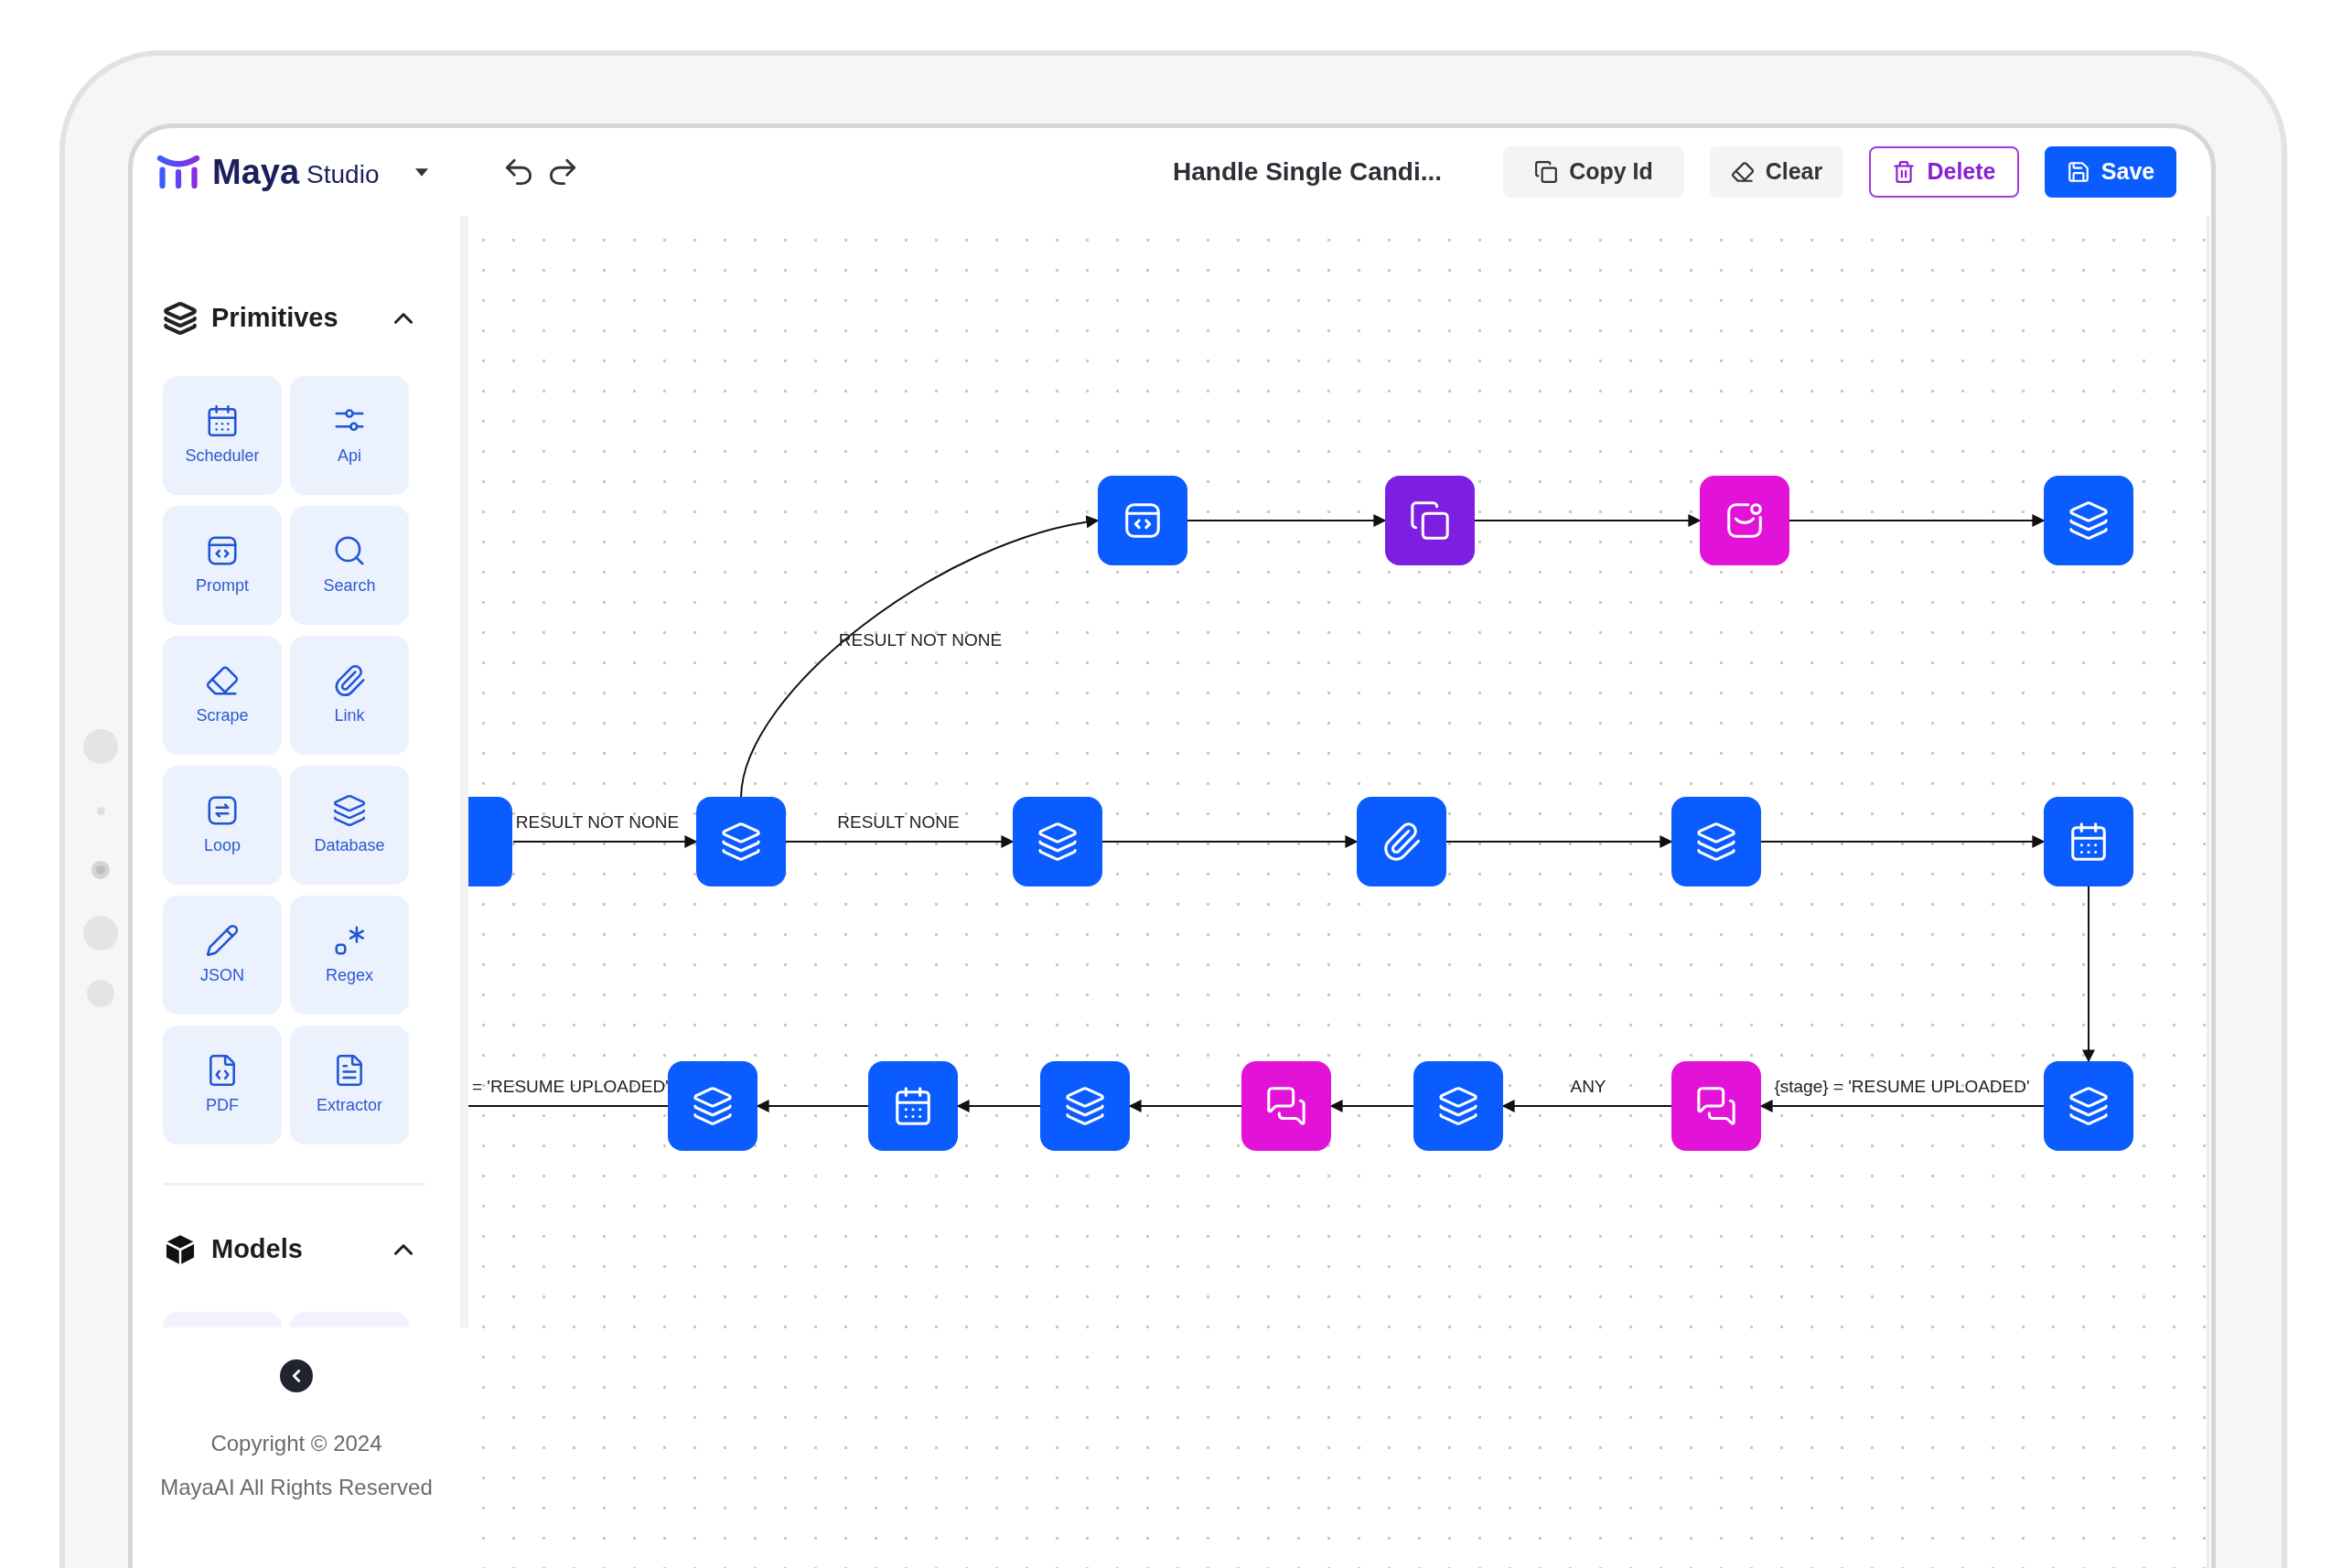 This screenshot has height=1568, width=2342. I want to click on delete-button: Delete, so click(1944, 172).